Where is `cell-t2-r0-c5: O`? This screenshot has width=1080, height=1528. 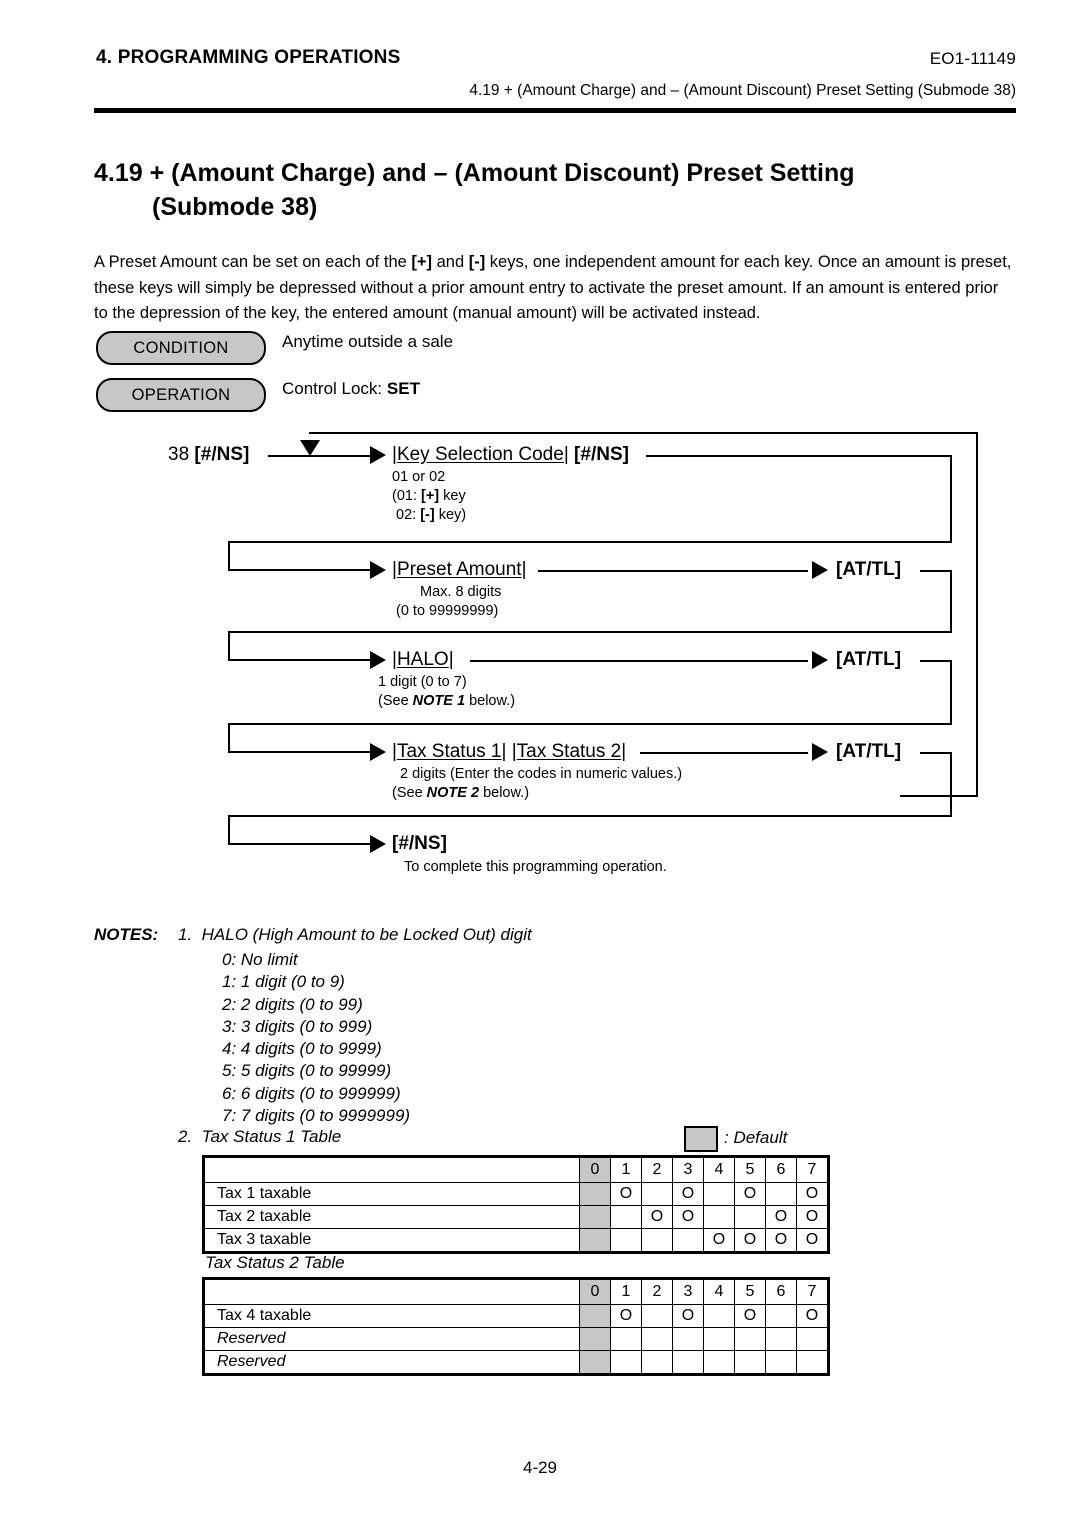
cell-t2-r0-c5: O is located at coordinates (750, 1316).